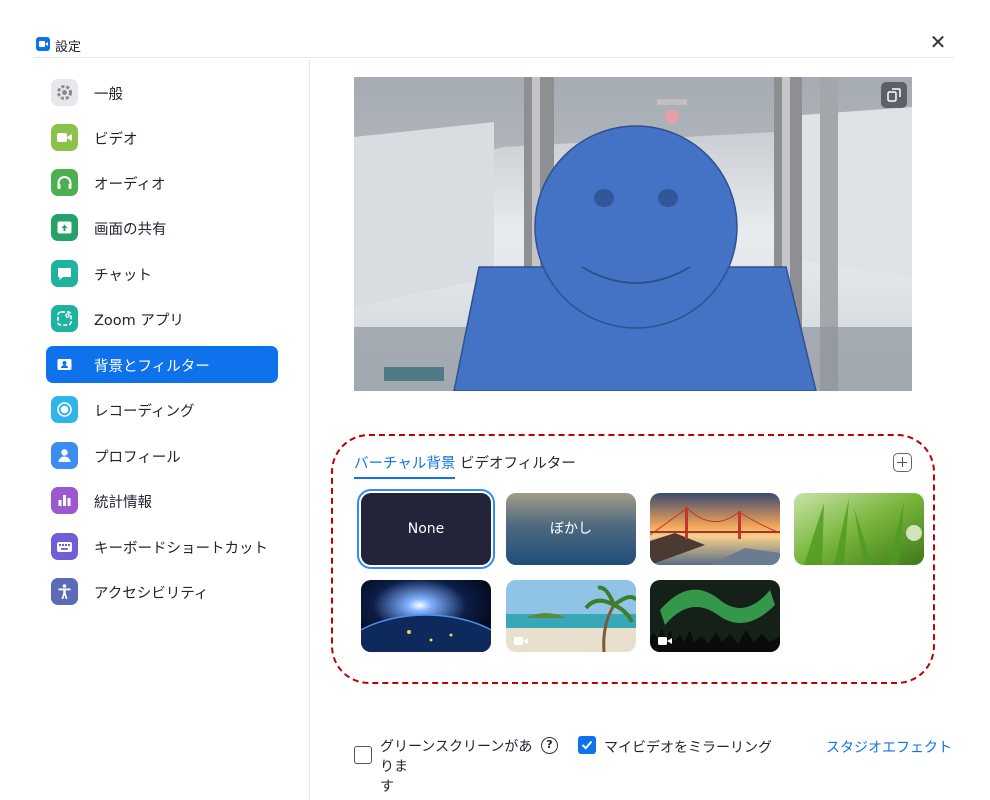 The width and height of the screenshot is (990, 800). Describe the element at coordinates (494, 44) in the screenshot. I see `title-bar: 設定 ✕` at that location.